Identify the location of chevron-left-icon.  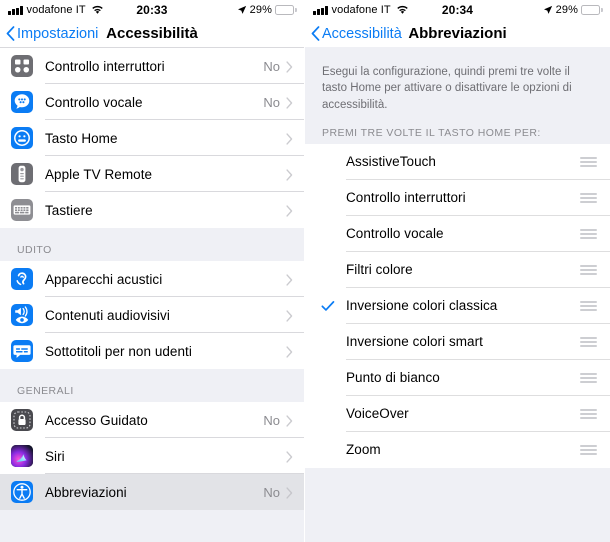
(10, 33).